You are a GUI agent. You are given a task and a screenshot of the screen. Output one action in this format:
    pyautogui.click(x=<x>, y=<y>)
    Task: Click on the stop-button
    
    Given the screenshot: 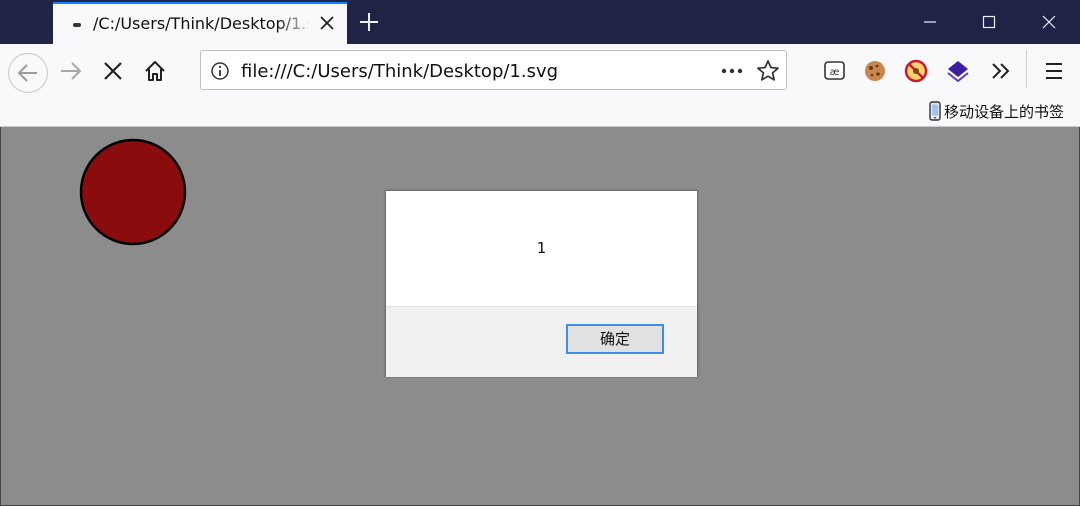 What is the action you would take?
    pyautogui.click(x=113, y=71)
    